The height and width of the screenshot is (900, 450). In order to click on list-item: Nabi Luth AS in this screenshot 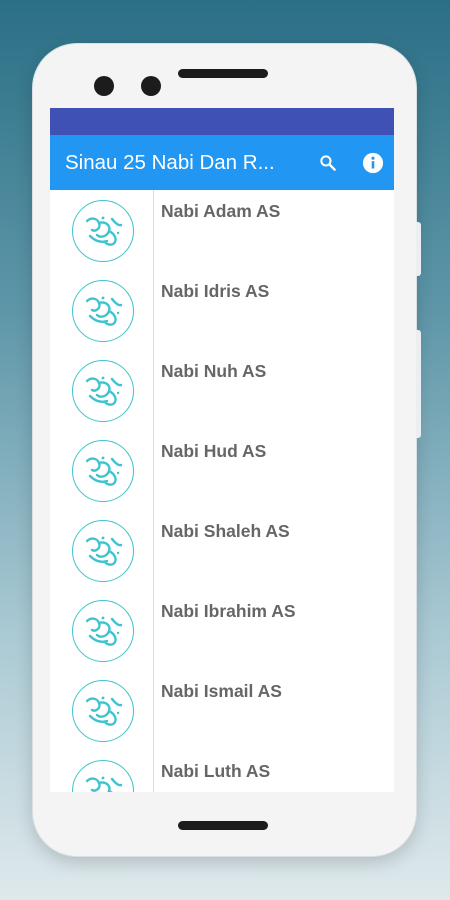, I will do `click(222, 771)`.